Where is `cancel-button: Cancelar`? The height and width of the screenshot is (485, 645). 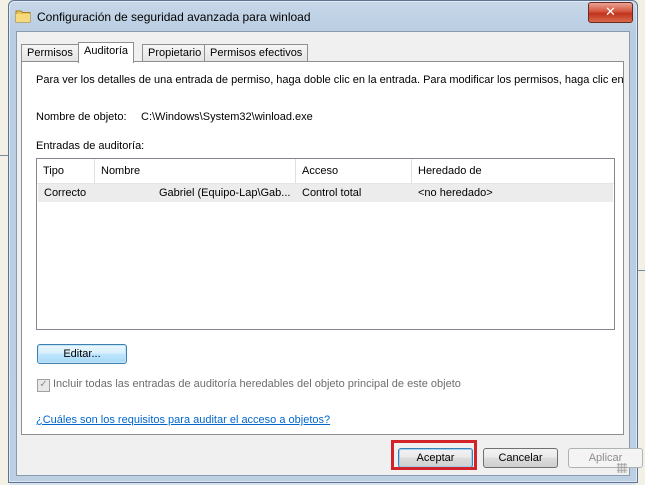
cancel-button: Cancelar is located at coordinates (520, 458).